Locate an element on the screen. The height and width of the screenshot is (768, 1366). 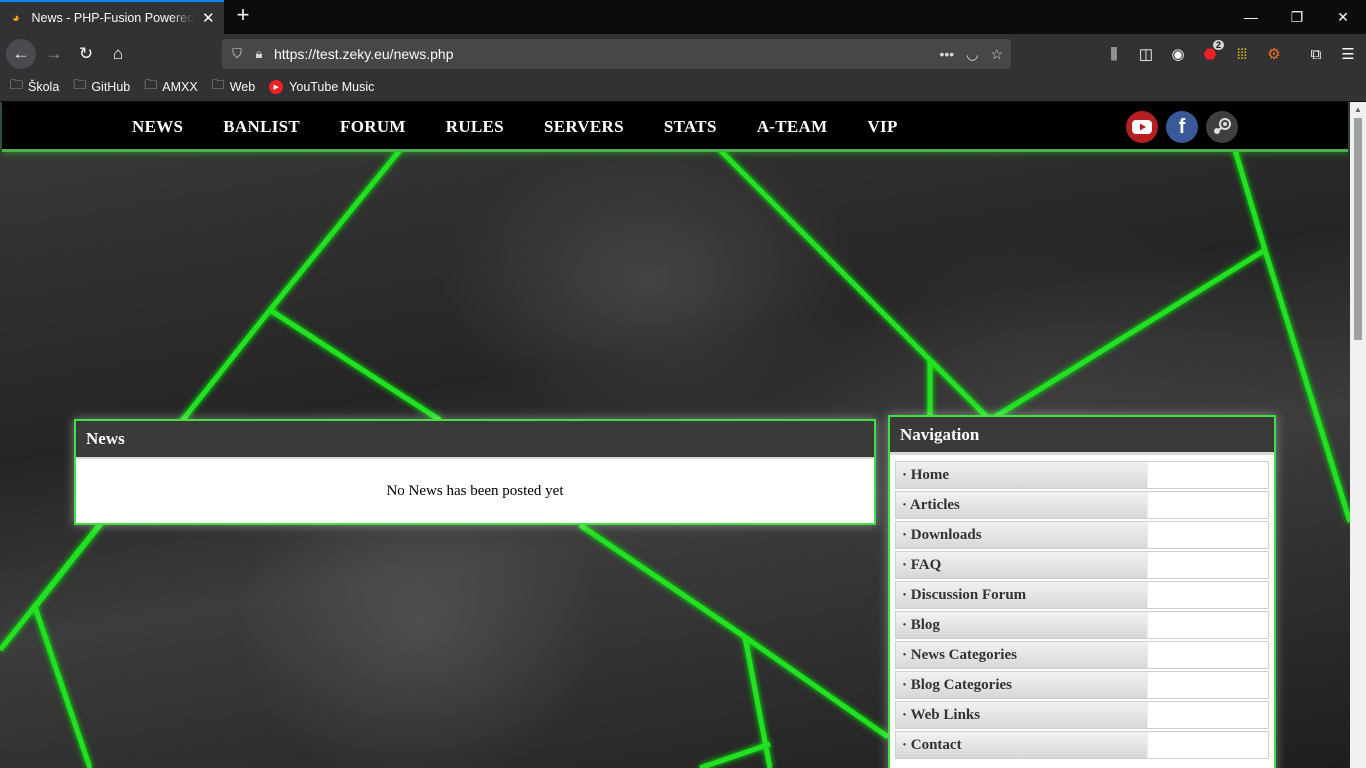
new-tab-button: + is located at coordinates (243, 16).